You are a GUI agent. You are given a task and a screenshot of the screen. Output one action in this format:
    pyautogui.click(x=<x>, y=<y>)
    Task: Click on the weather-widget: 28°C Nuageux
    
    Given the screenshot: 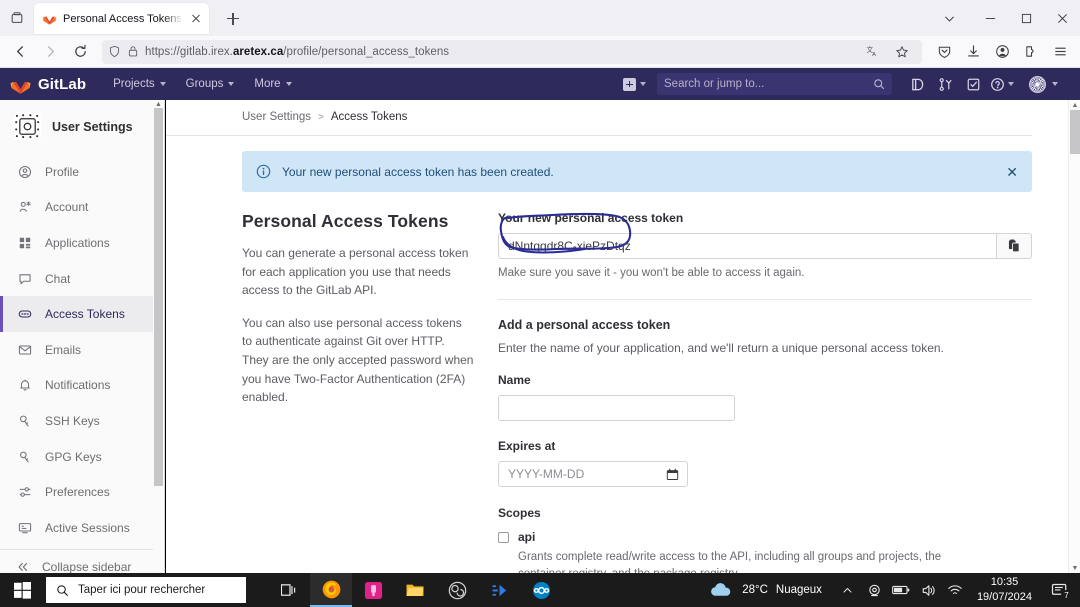 What is the action you would take?
    pyautogui.click(x=771, y=590)
    